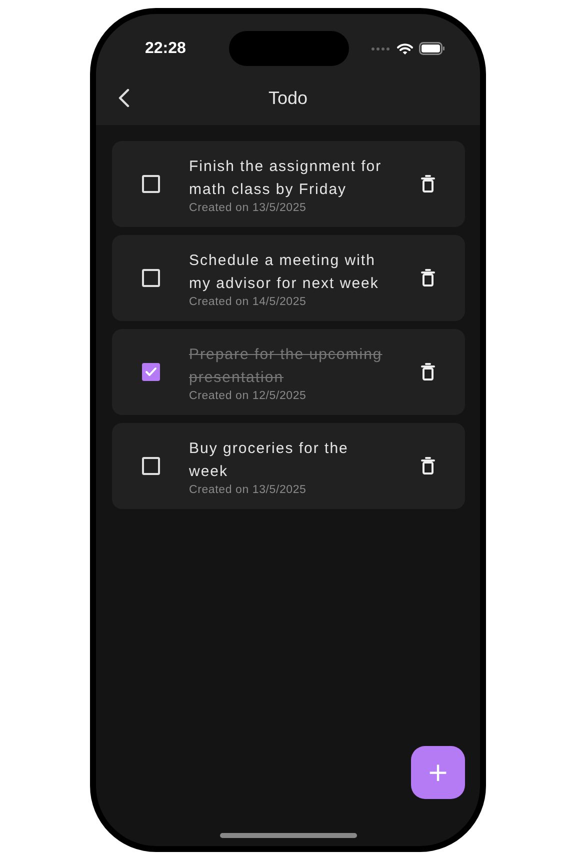 The image size is (578, 860). I want to click on checkbox, so click(151, 372).